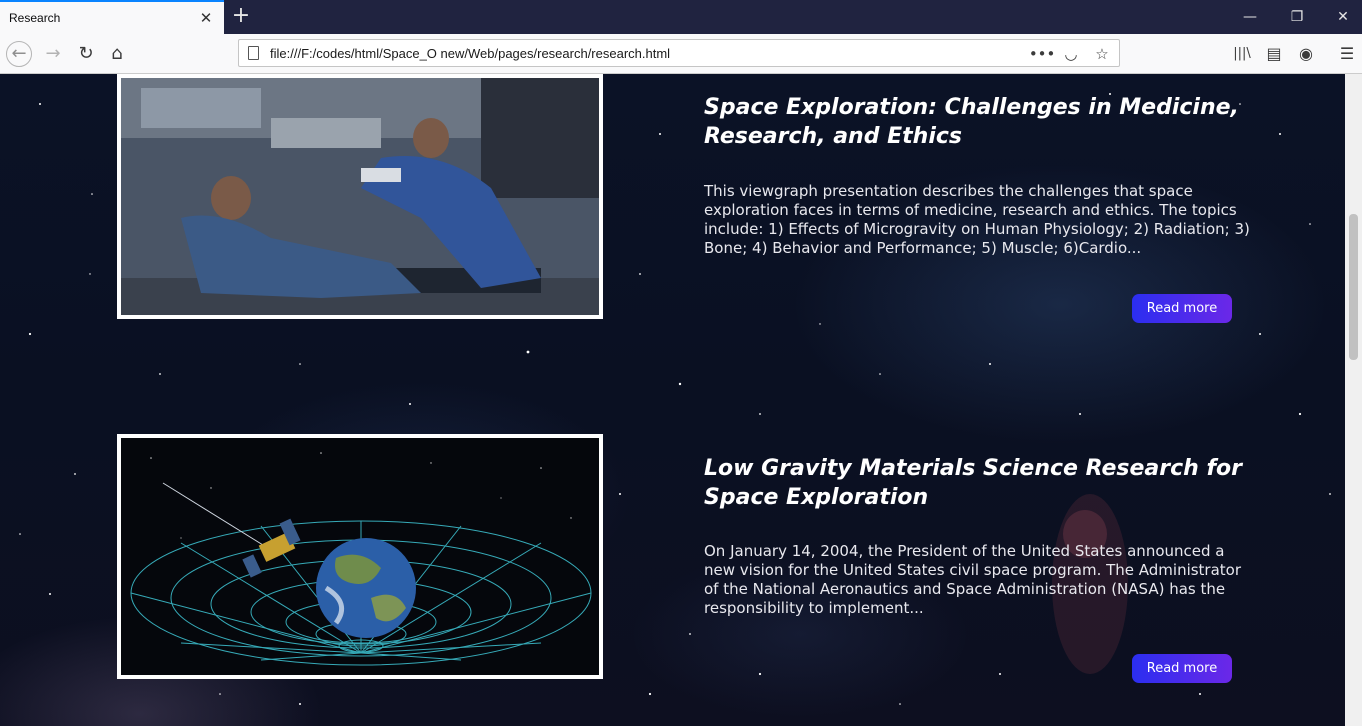  Describe the element at coordinates (1274, 54) in the screenshot. I see `sidebar-icon: ▤` at that location.